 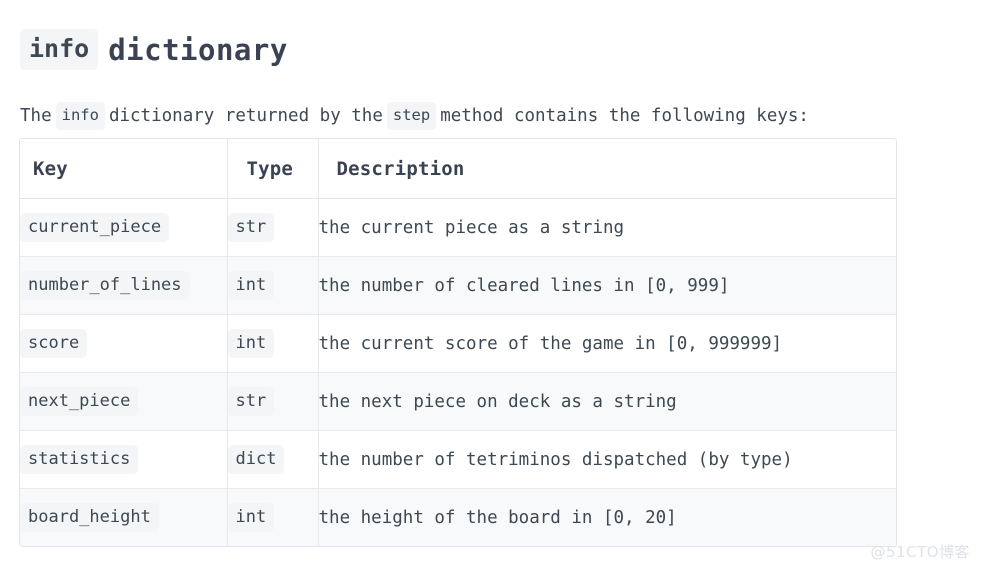 I want to click on description-text: the current piece as a string, so click(x=471, y=227).